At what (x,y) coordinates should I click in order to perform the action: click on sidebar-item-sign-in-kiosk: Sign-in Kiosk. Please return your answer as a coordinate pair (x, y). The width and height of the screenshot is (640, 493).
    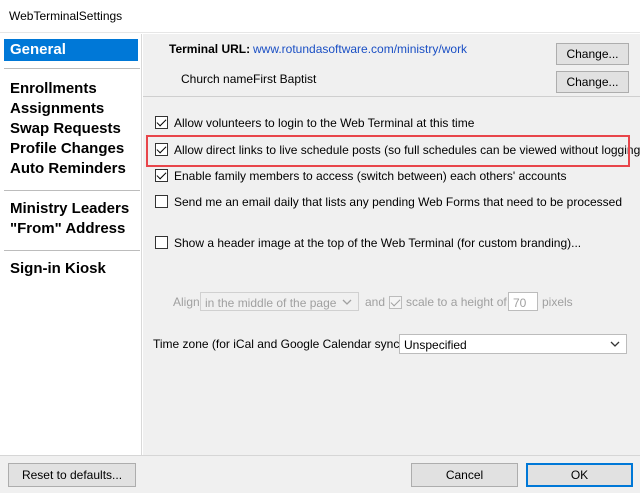
    Looking at the image, I should click on (58, 268).